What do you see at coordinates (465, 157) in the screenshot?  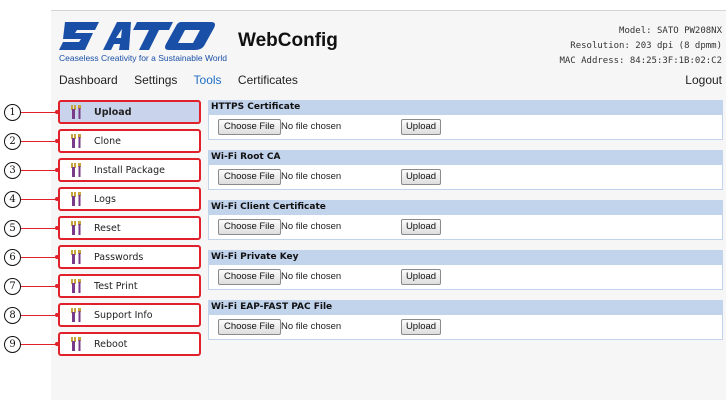 I see `cert-section-title: Wi-Fi Root CA` at bounding box center [465, 157].